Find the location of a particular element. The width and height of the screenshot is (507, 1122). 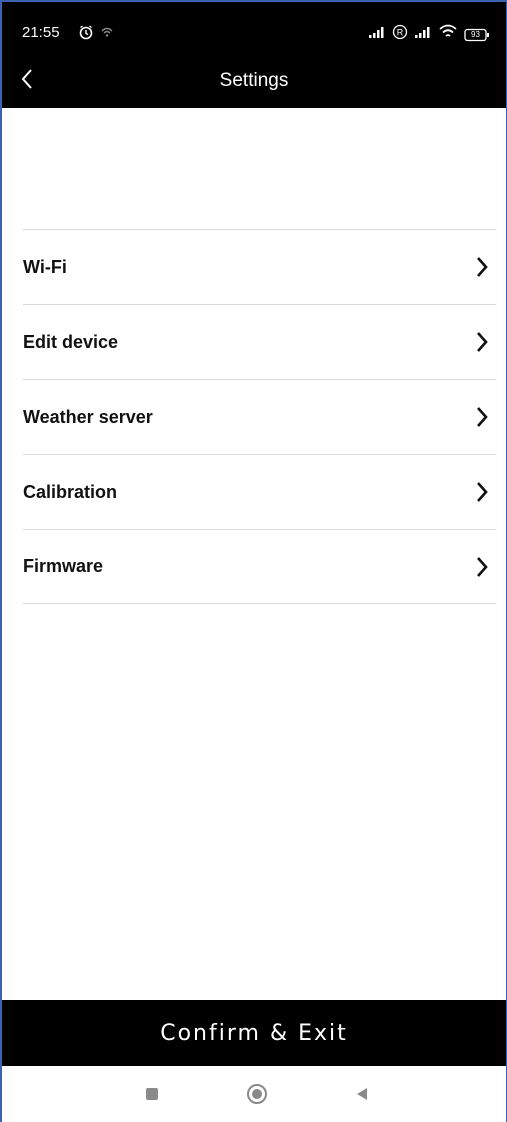

alarm-icon is located at coordinates (86, 34).